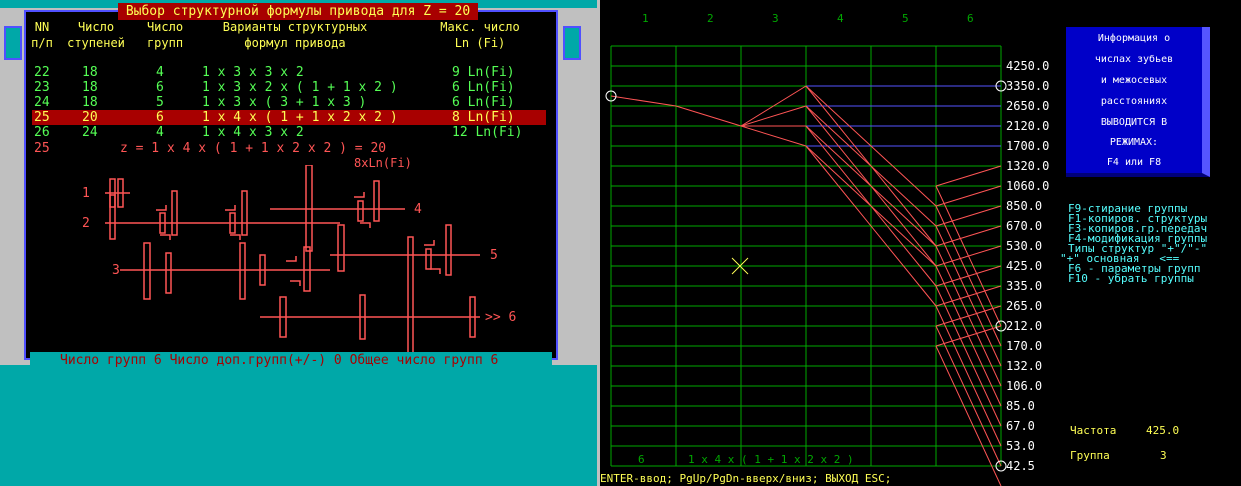 This screenshot has width=1241, height=486. Describe the element at coordinates (295, 35) in the screenshot. I see `header-variants: Варианты структурных формул привода` at that location.